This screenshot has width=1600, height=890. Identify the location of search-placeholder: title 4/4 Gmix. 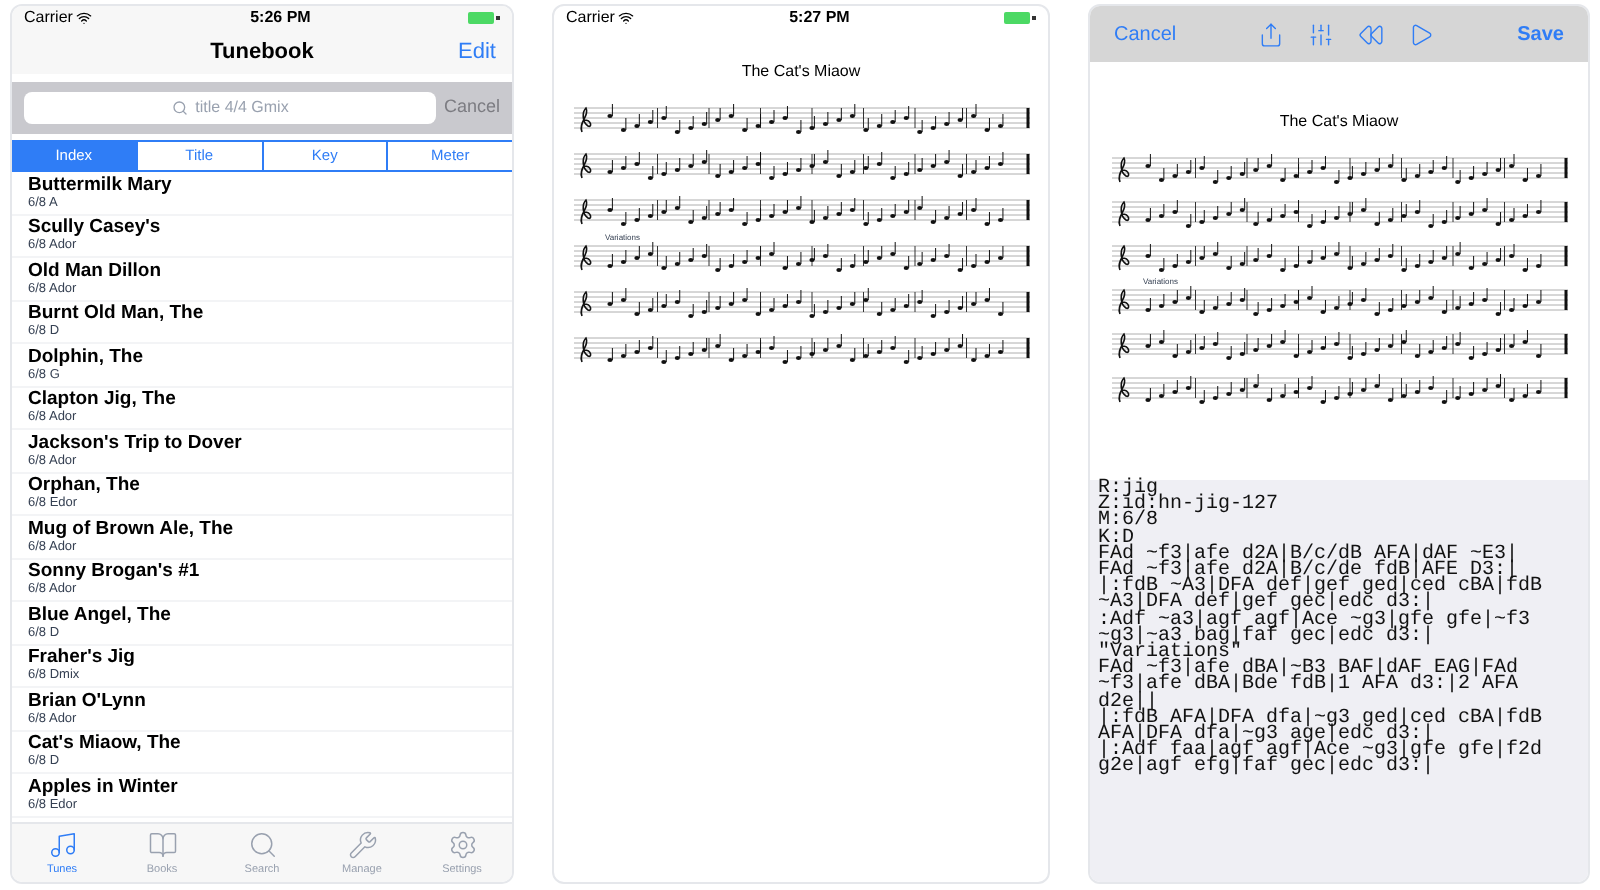
(242, 108).